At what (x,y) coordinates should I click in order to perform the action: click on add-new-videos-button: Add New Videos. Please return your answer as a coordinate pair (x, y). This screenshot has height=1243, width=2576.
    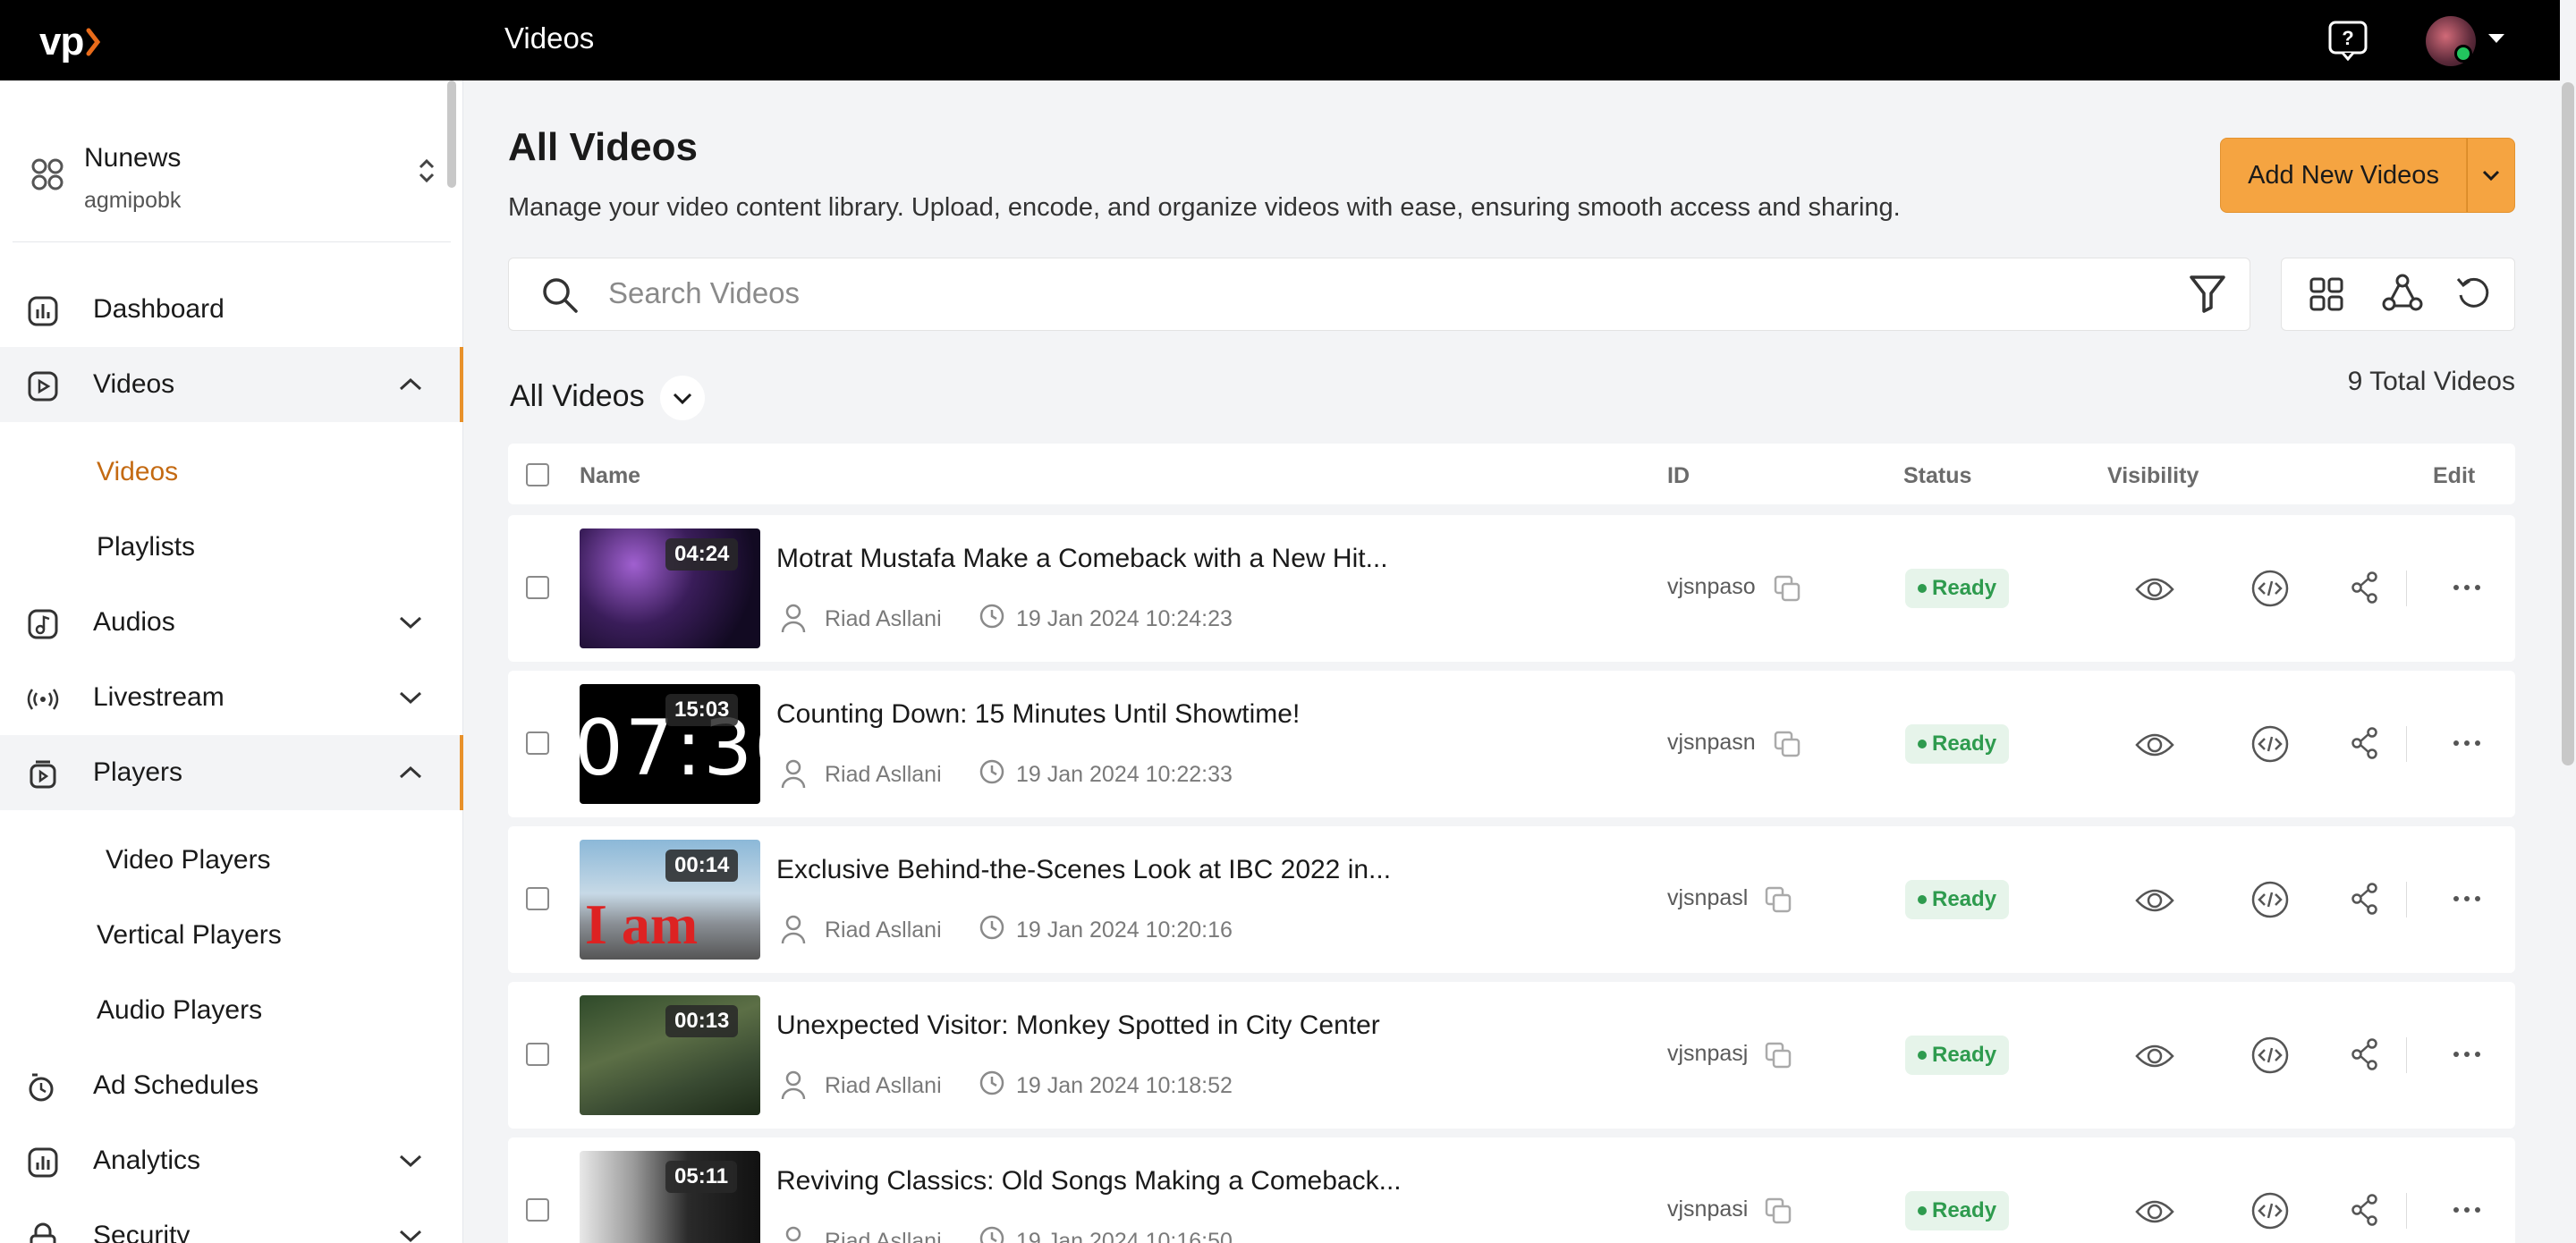
    Looking at the image, I should click on (2343, 175).